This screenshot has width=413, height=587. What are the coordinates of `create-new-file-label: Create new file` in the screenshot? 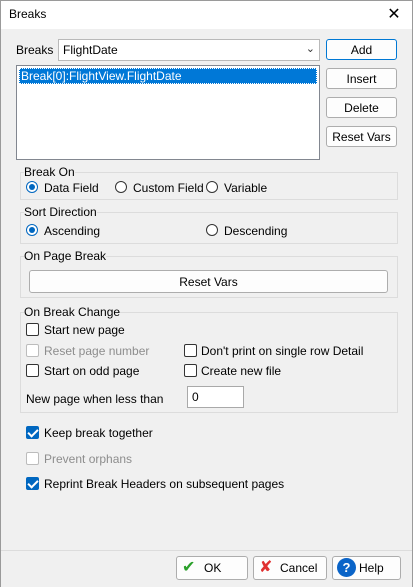 It's located at (241, 371).